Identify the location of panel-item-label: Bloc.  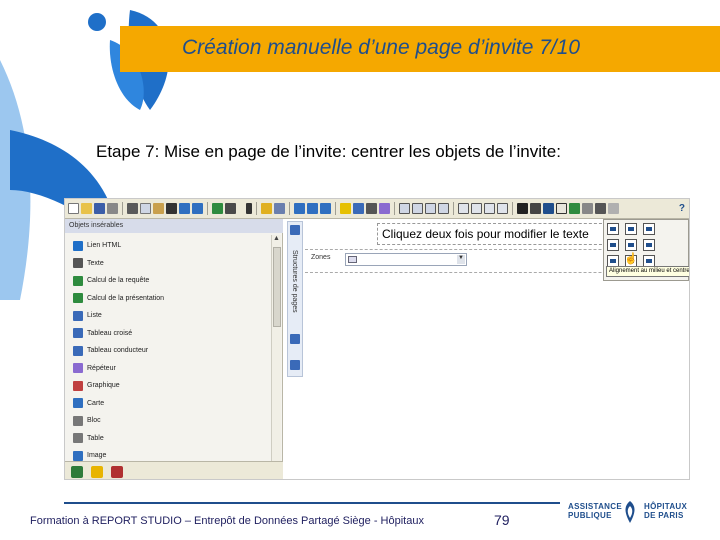
(94, 421).